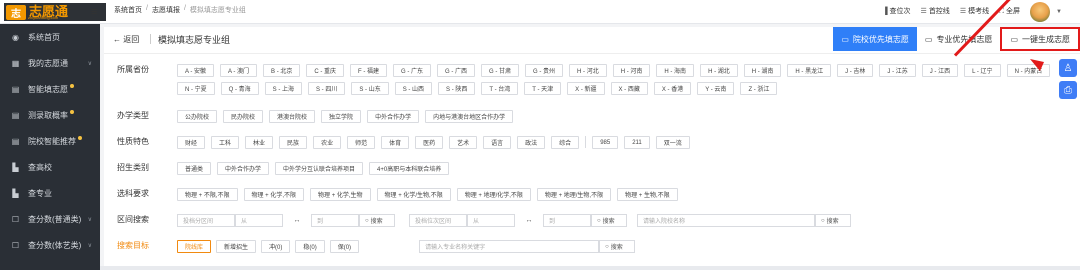 The width and height of the screenshot is (1080, 270). What do you see at coordinates (340, 194) in the screenshot?
I see `filter-chip: 物理 + 化学,生物` at bounding box center [340, 194].